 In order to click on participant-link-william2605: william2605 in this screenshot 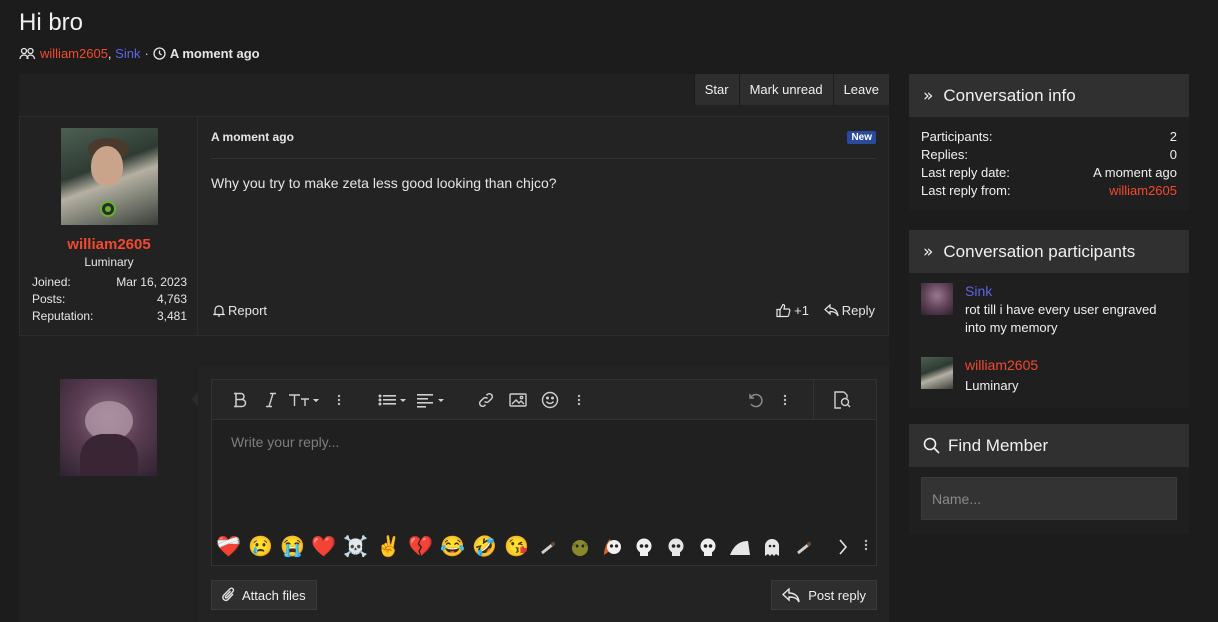, I will do `click(74, 53)`.